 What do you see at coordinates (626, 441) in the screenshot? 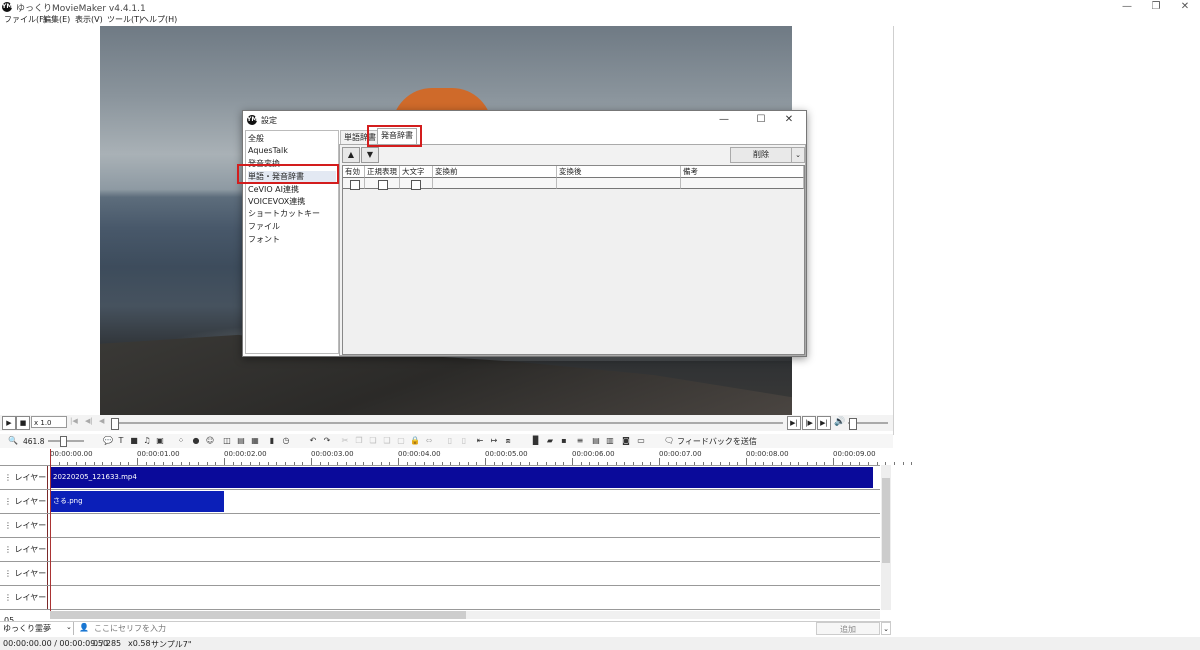
I see `camera-icon: ◙` at bounding box center [626, 441].